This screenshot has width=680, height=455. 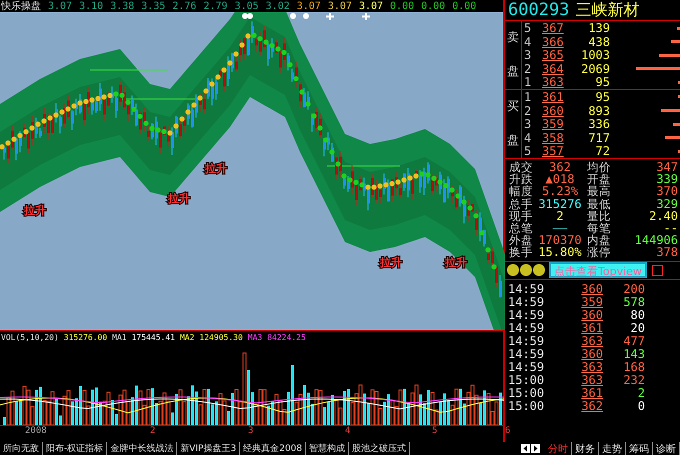 I want to click on order-side-label: 买, so click(x=513, y=107).